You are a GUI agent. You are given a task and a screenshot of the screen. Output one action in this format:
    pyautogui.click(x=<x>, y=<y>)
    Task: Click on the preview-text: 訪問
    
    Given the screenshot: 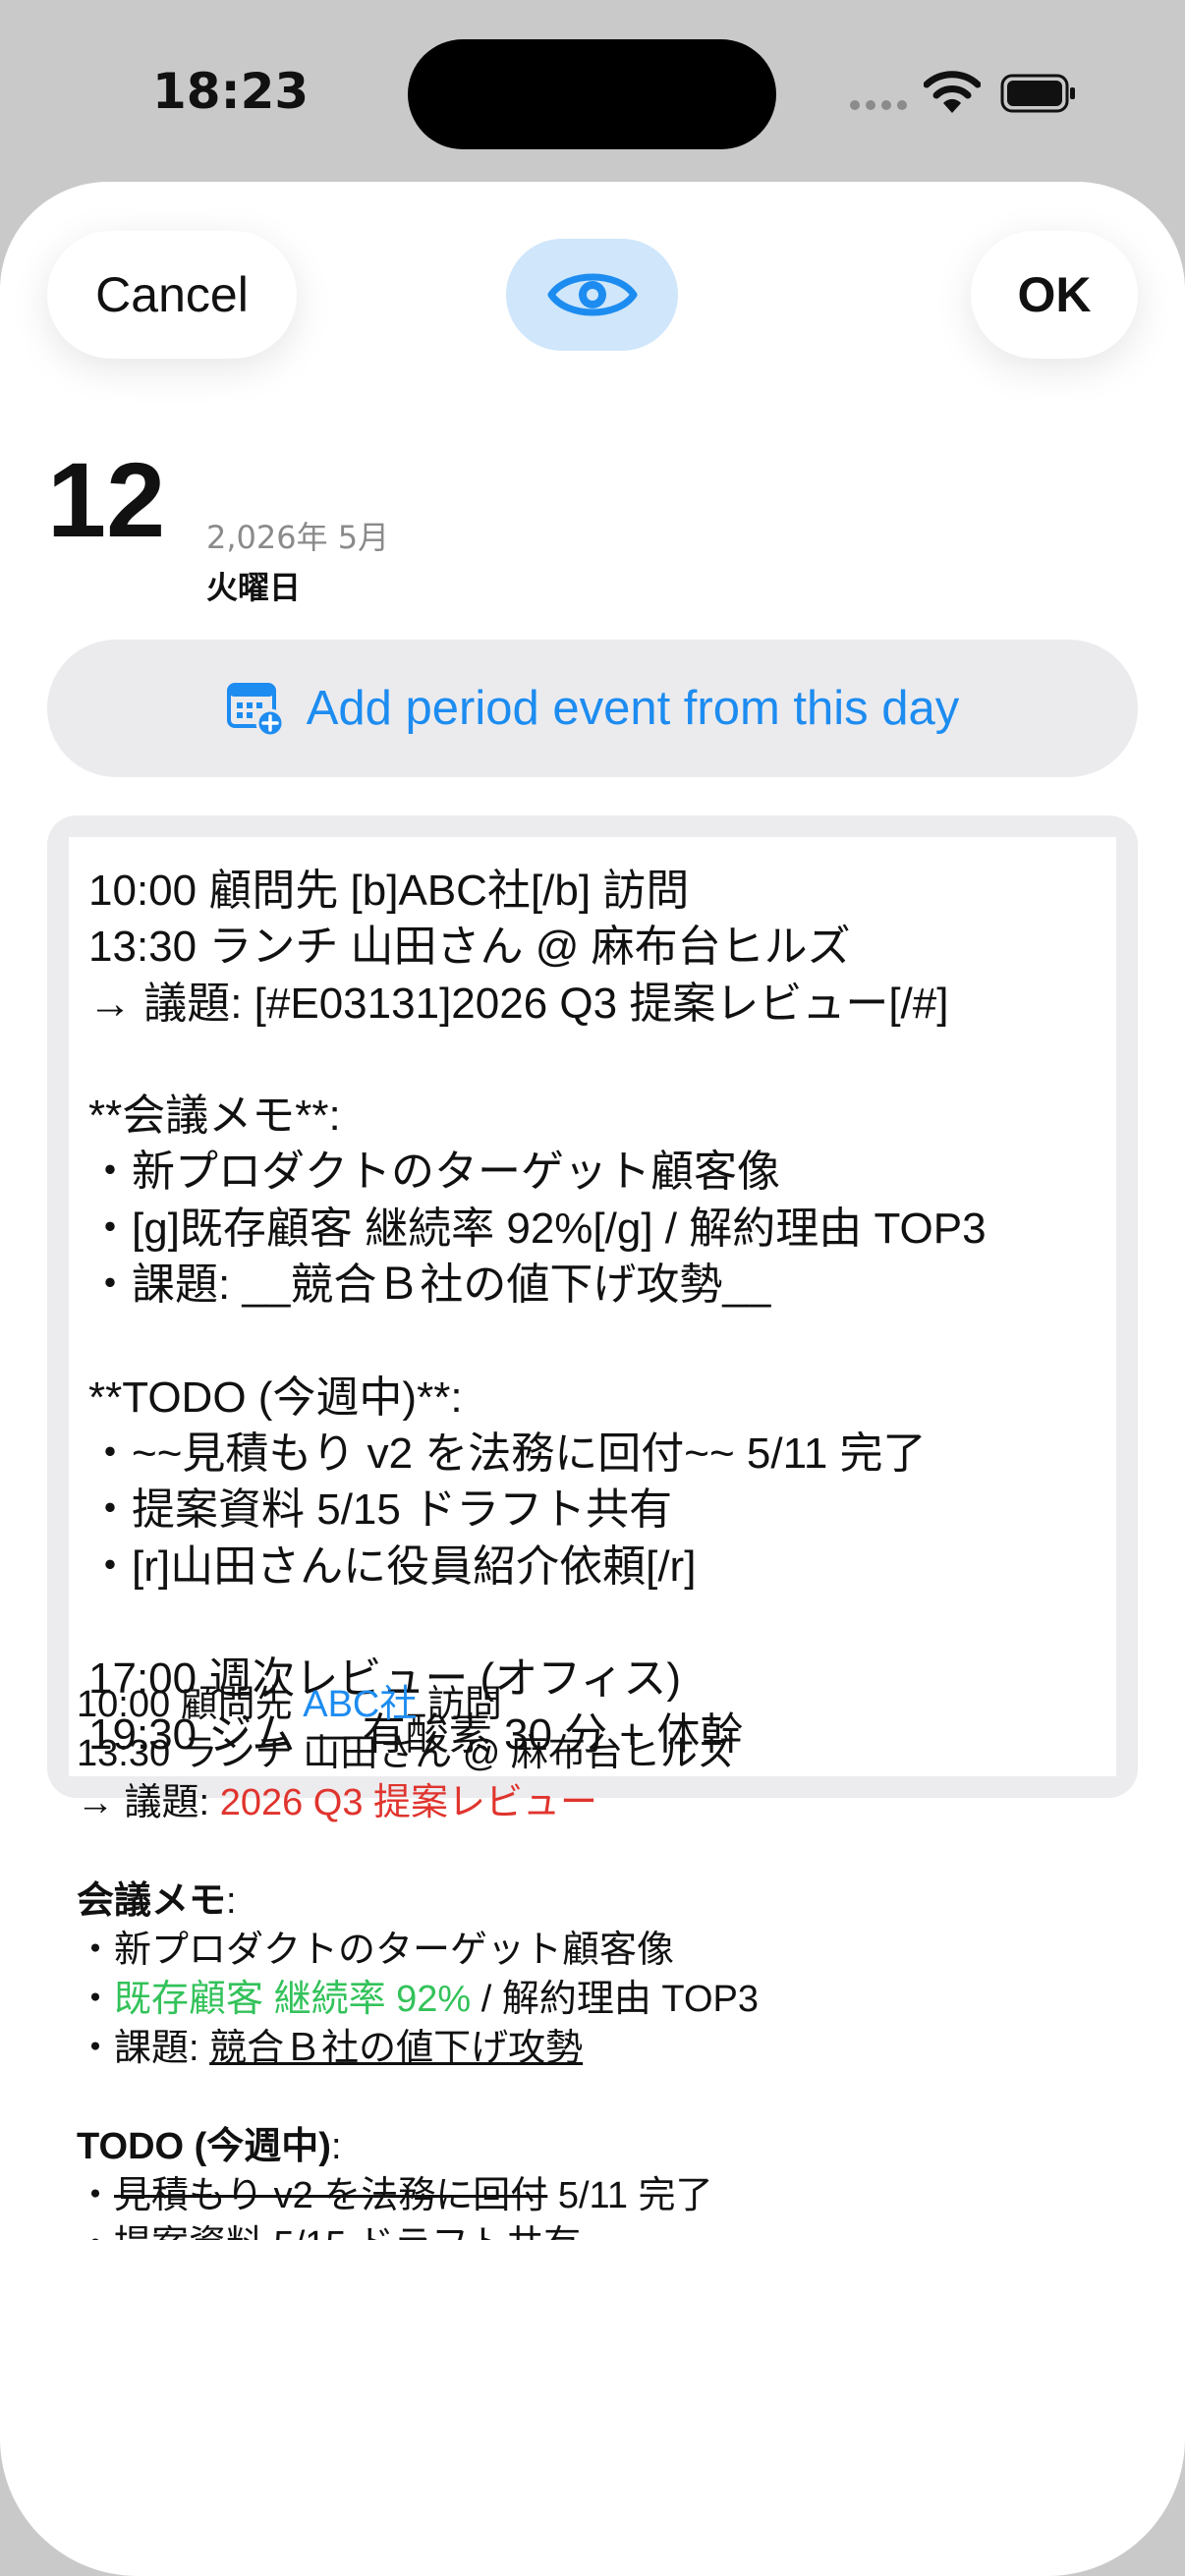 What is the action you would take?
    pyautogui.click(x=460, y=1704)
    